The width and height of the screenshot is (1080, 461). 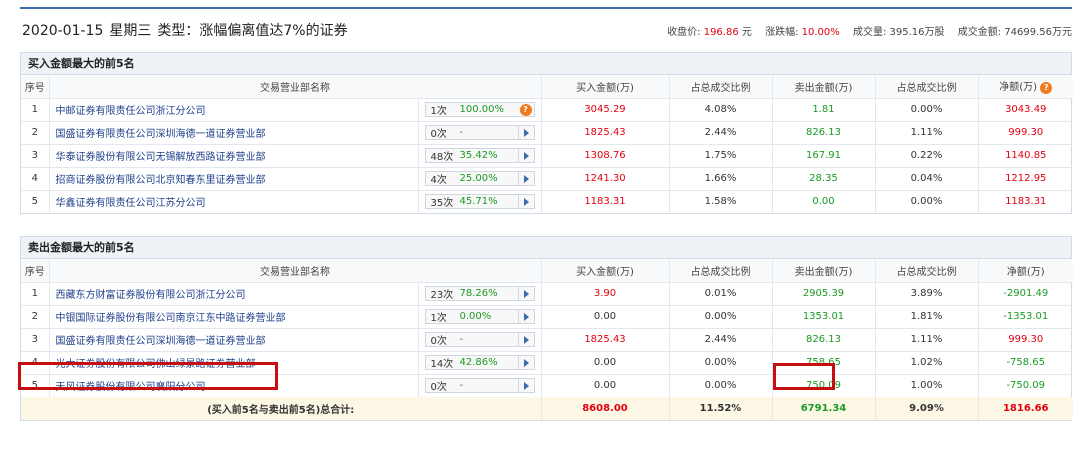 I want to click on change-label: 涨跌幅:, so click(x=782, y=32).